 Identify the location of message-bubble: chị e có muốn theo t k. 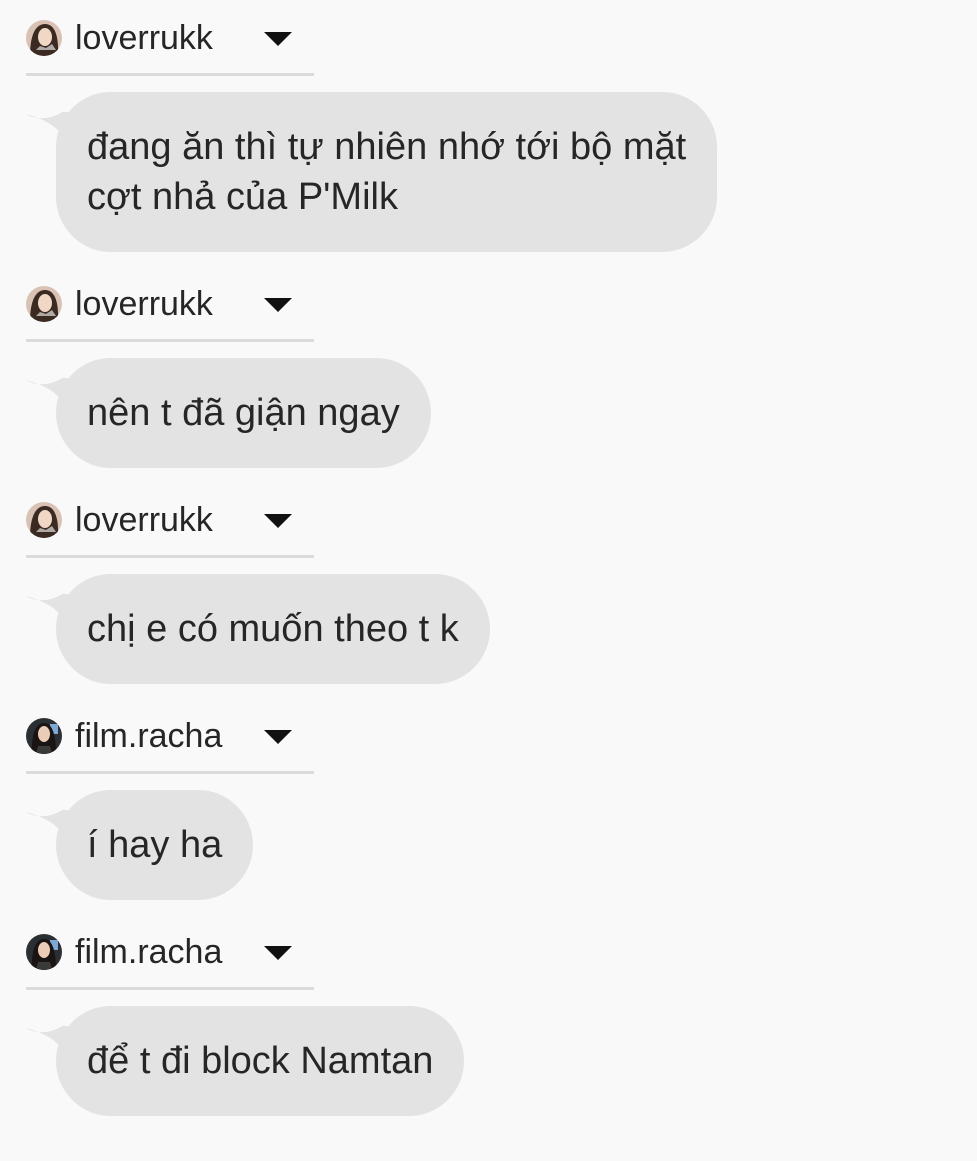
(273, 629).